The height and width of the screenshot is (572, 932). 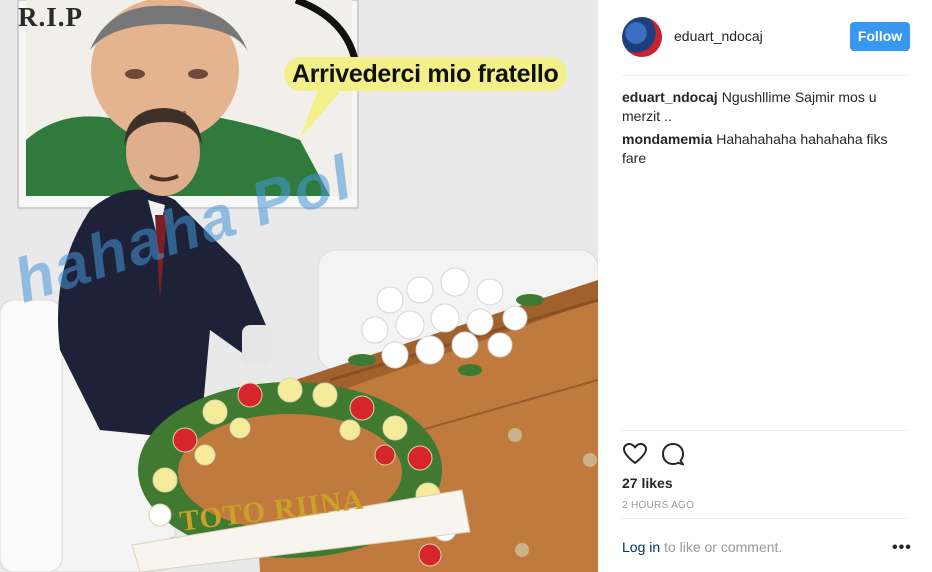 I want to click on login-link: Log in, so click(x=641, y=547).